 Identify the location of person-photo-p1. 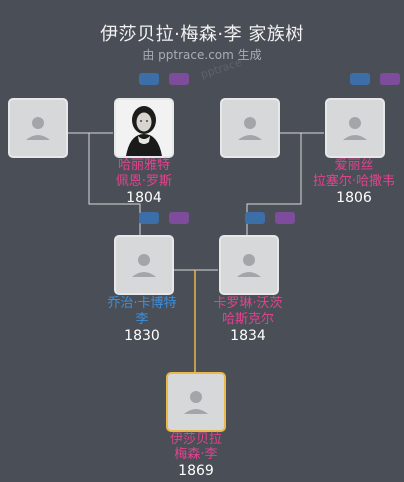
(38, 128).